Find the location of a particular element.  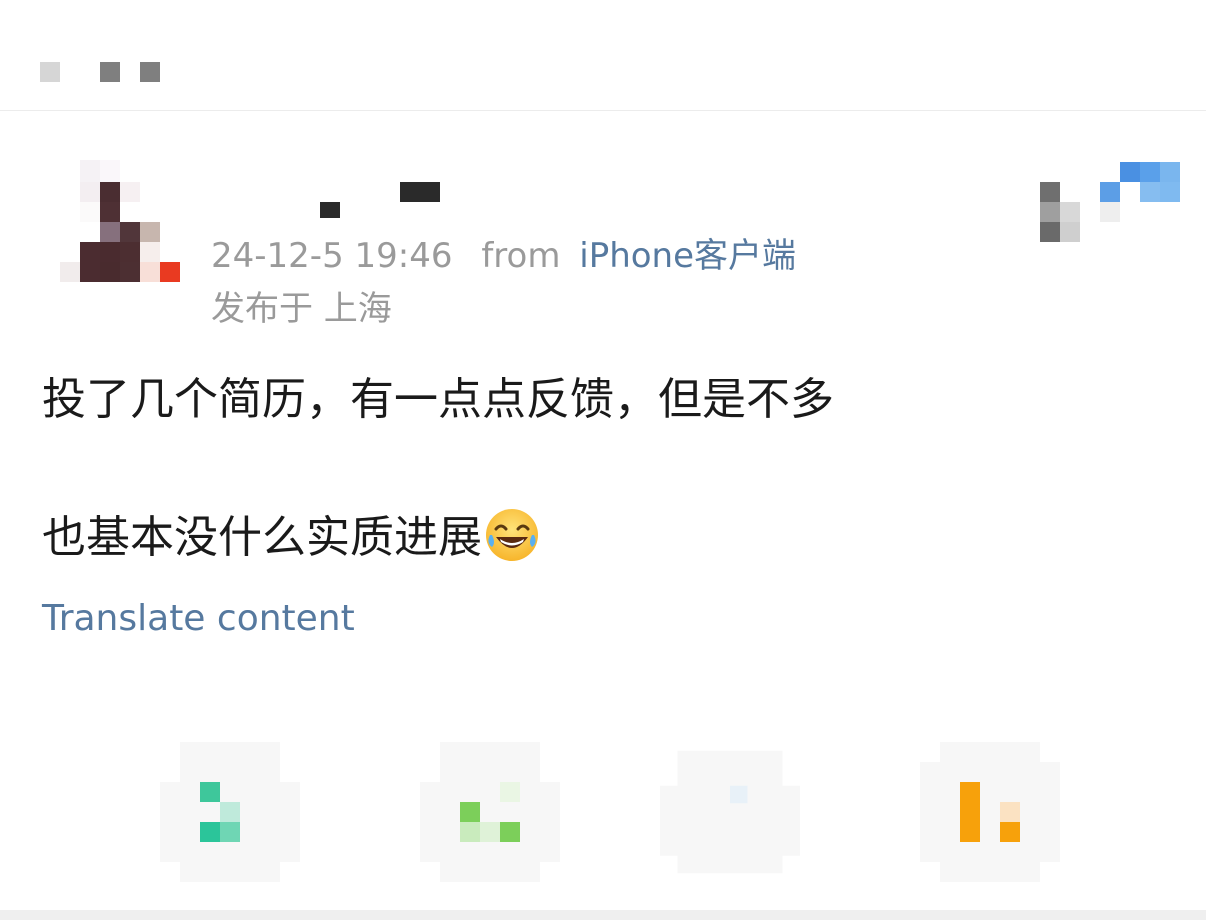

repost-icon is located at coordinates (730, 812).